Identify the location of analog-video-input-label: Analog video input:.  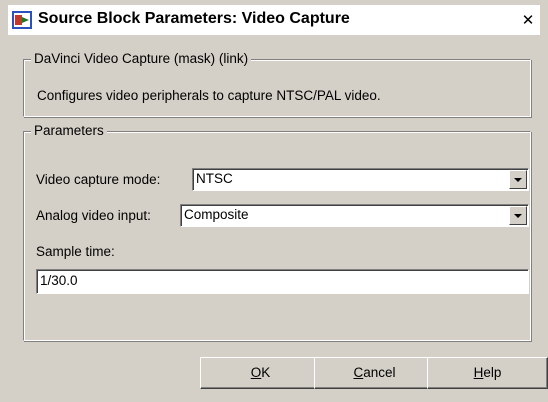
(93, 215).